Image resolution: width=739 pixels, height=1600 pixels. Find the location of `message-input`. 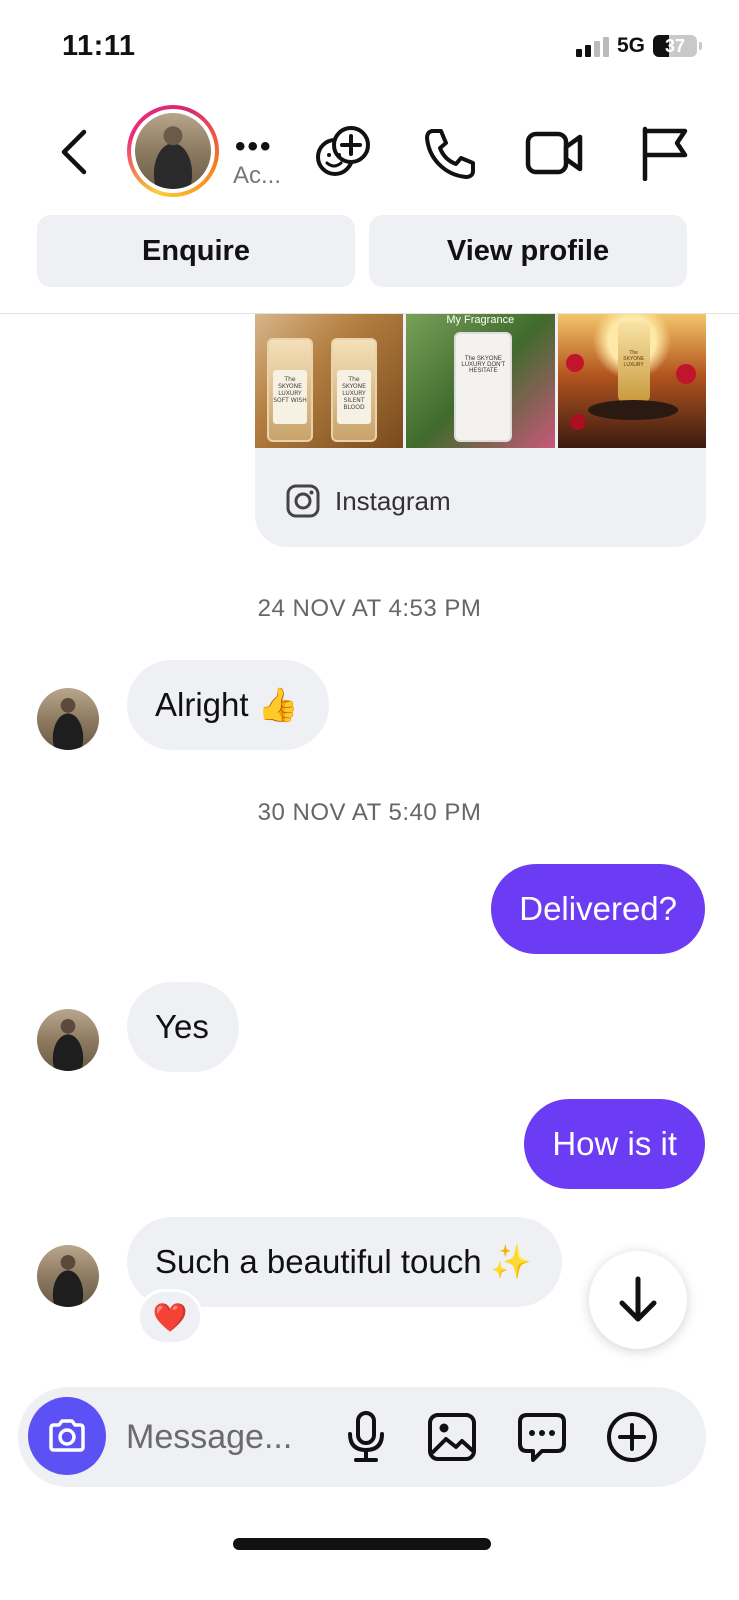

message-input is located at coordinates (226, 1437).